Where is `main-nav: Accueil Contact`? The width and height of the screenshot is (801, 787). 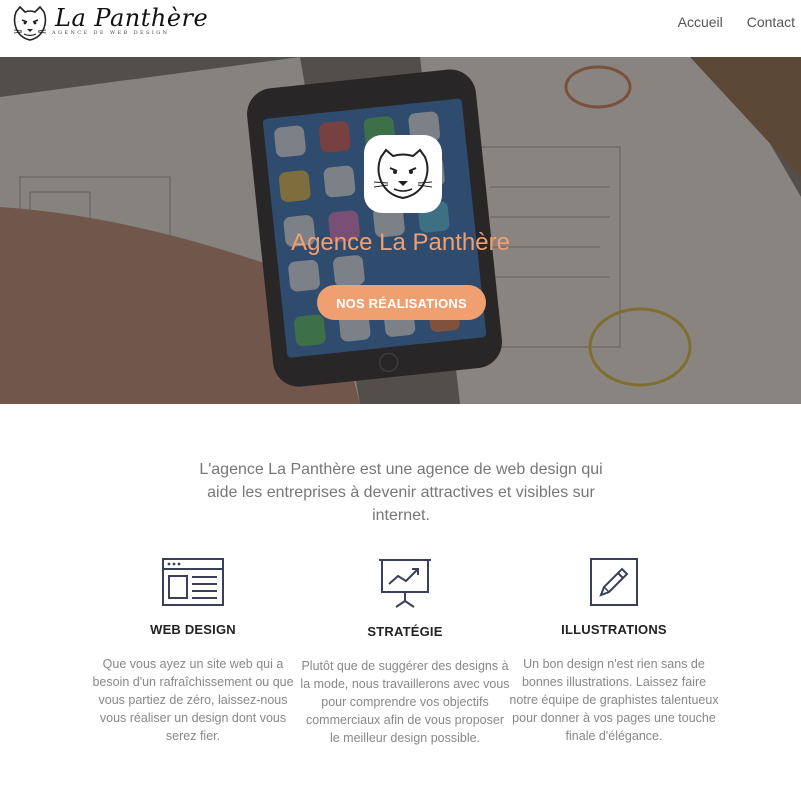 main-nav: Accueil Contact is located at coordinates (736, 22).